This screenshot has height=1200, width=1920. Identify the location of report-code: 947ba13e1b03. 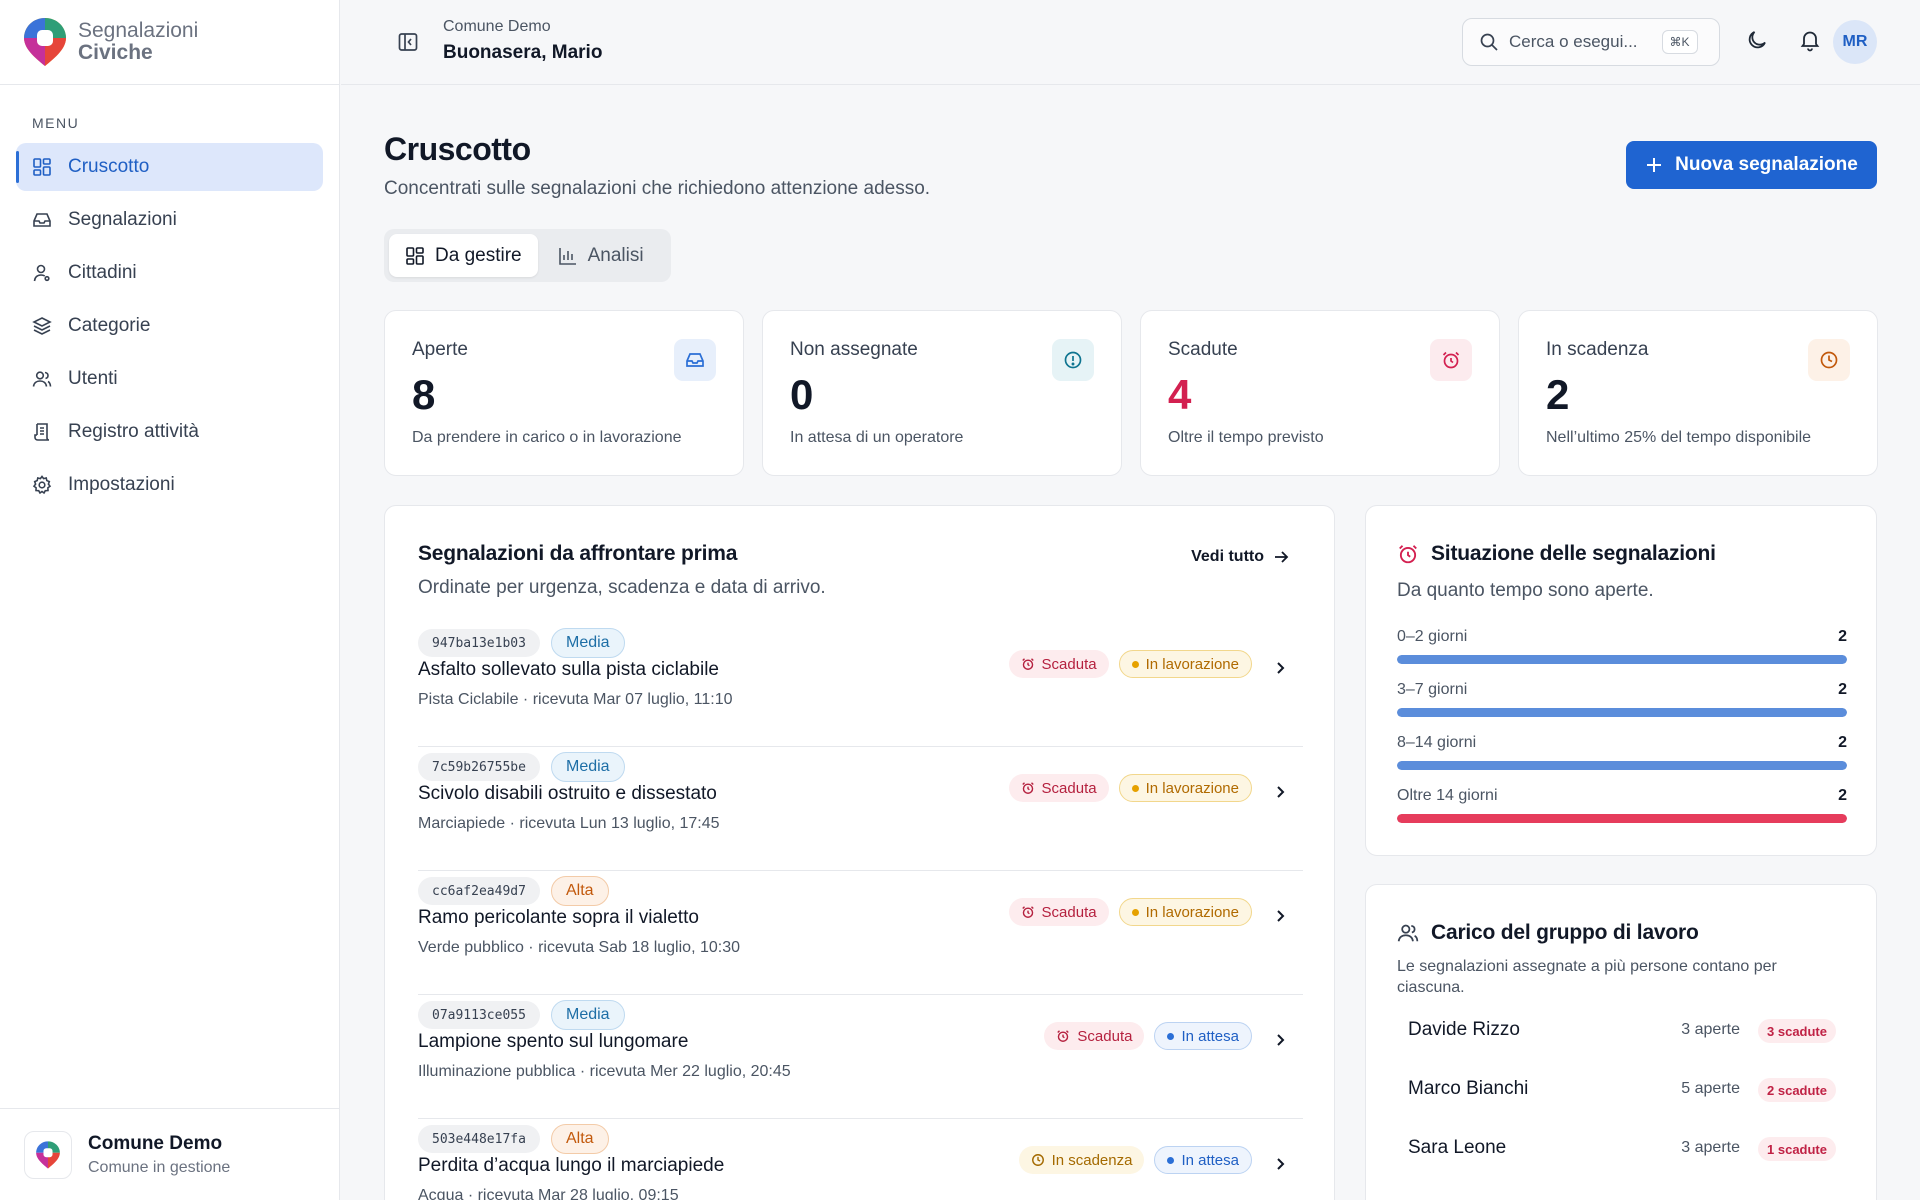
(479, 643).